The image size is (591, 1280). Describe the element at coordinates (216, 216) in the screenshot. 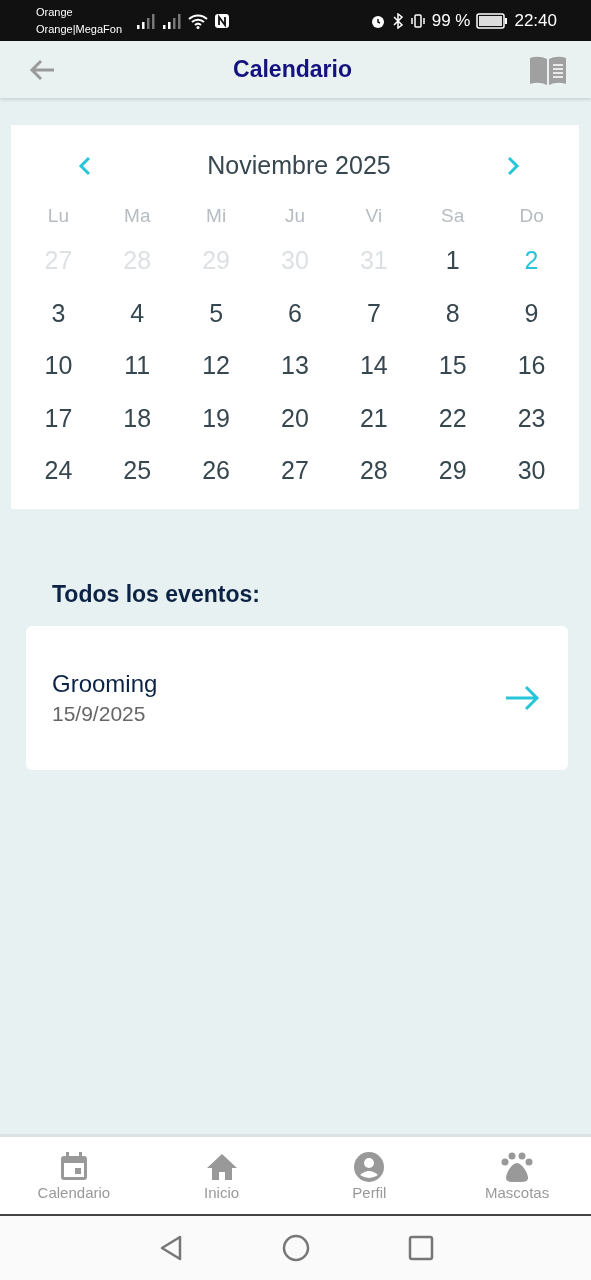

I see `weekday-label: Mi` at that location.